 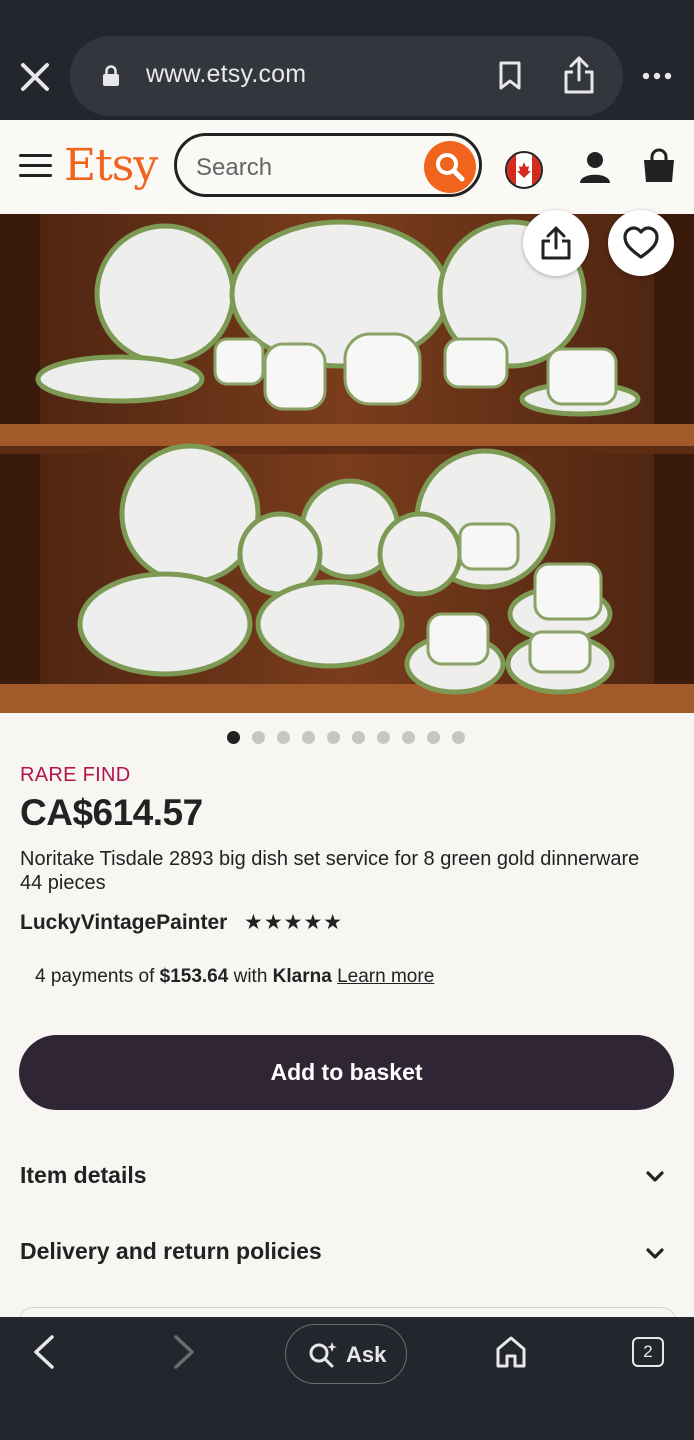 What do you see at coordinates (293, 922) in the screenshot?
I see `rating-stars: ★★★★★` at bounding box center [293, 922].